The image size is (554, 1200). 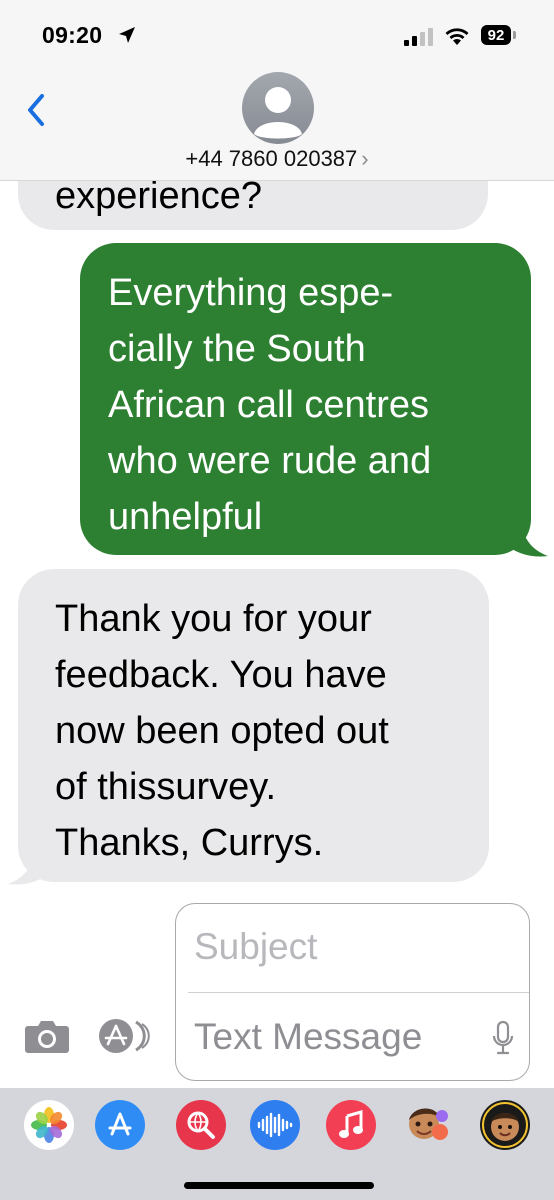 I want to click on photos-icon, so click(x=49, y=1125).